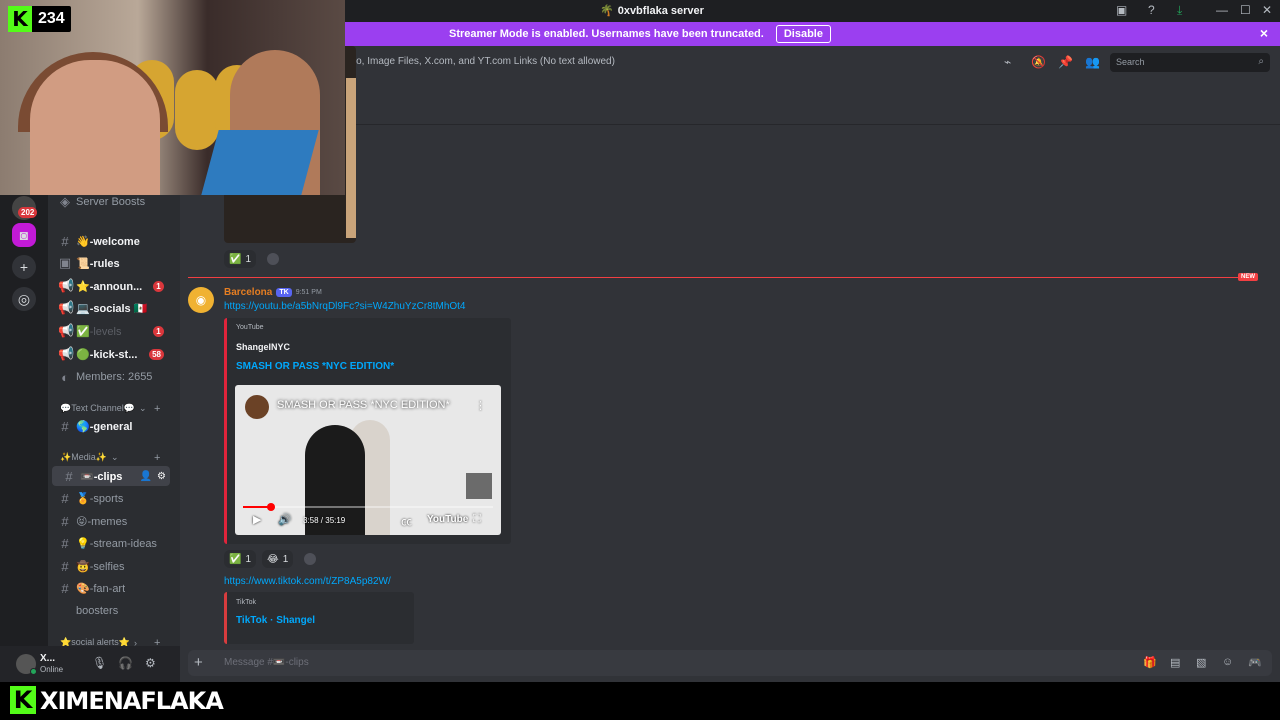 The image size is (1280, 720). What do you see at coordinates (24, 235) in the screenshot?
I see `camera-server-icon: ◙` at bounding box center [24, 235].